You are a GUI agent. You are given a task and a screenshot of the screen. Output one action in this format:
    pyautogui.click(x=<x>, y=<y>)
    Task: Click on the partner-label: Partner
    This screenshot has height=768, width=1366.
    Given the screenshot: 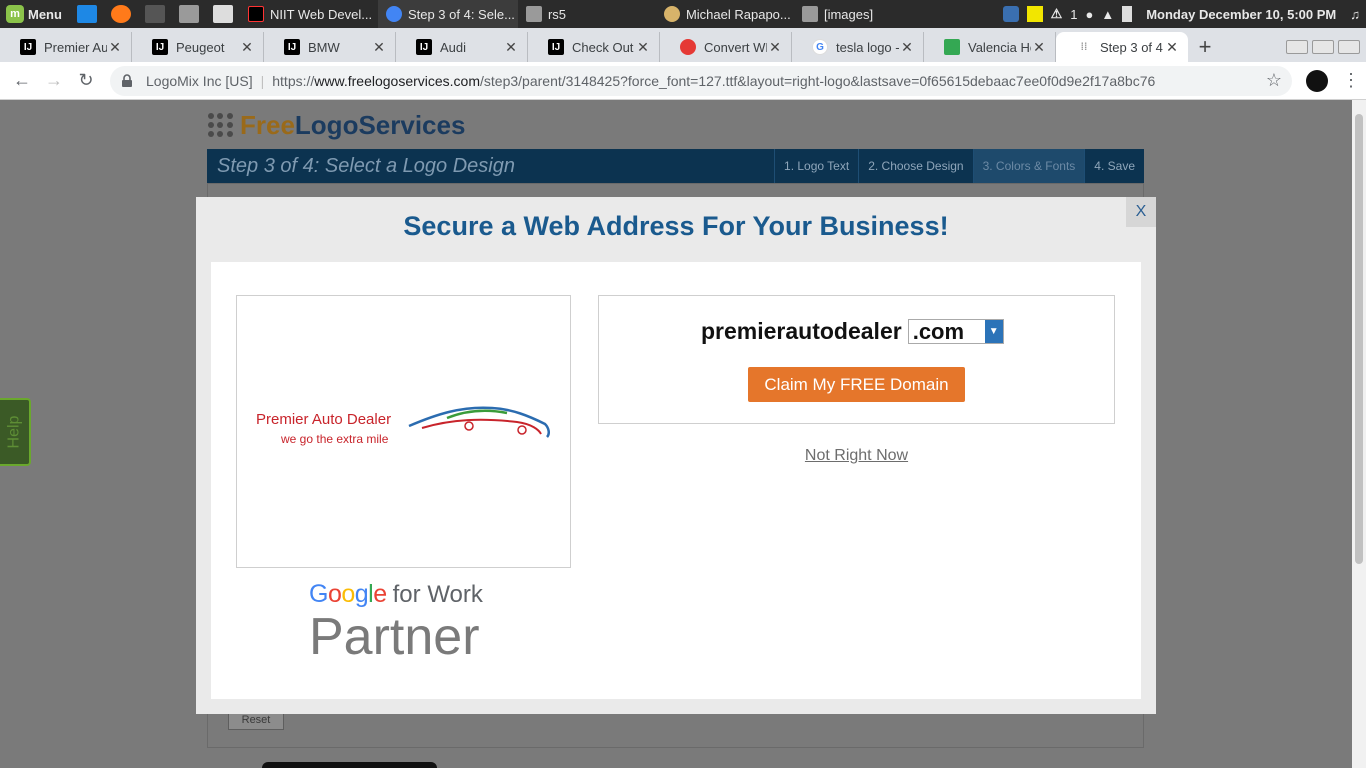 What is the action you would take?
    pyautogui.click(x=394, y=637)
    